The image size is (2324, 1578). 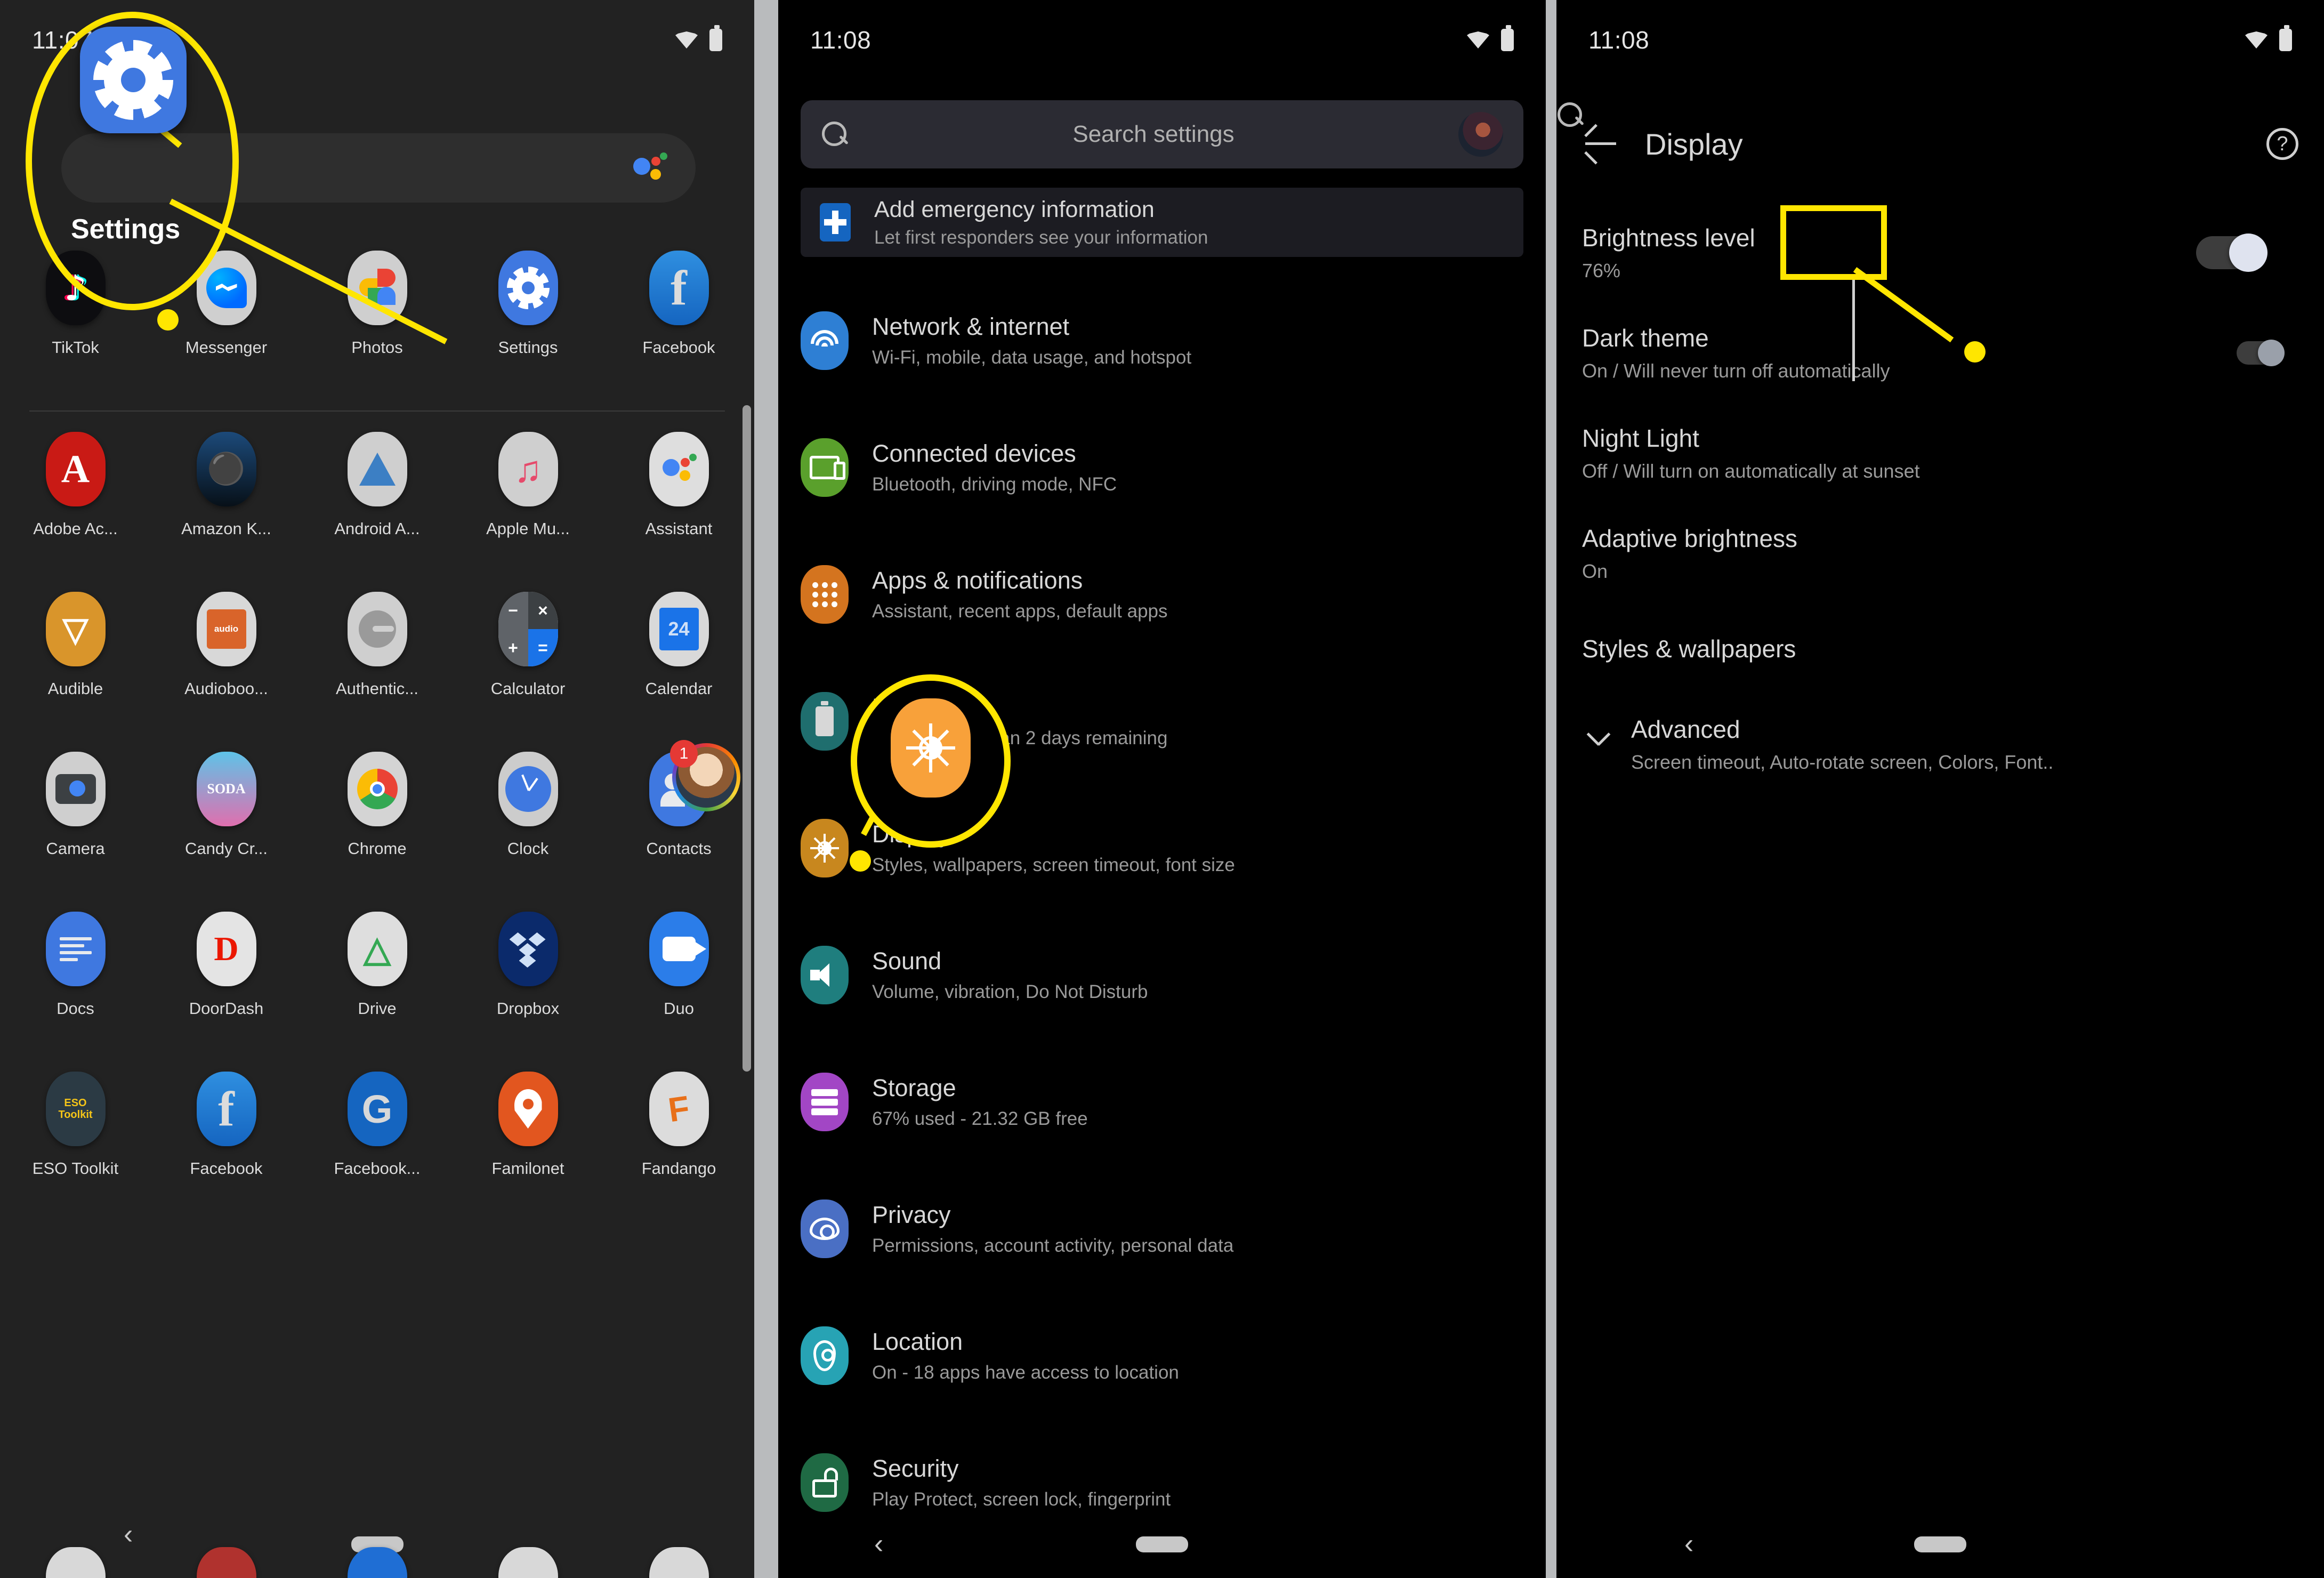 I want to click on clock-icon, so click(x=528, y=789).